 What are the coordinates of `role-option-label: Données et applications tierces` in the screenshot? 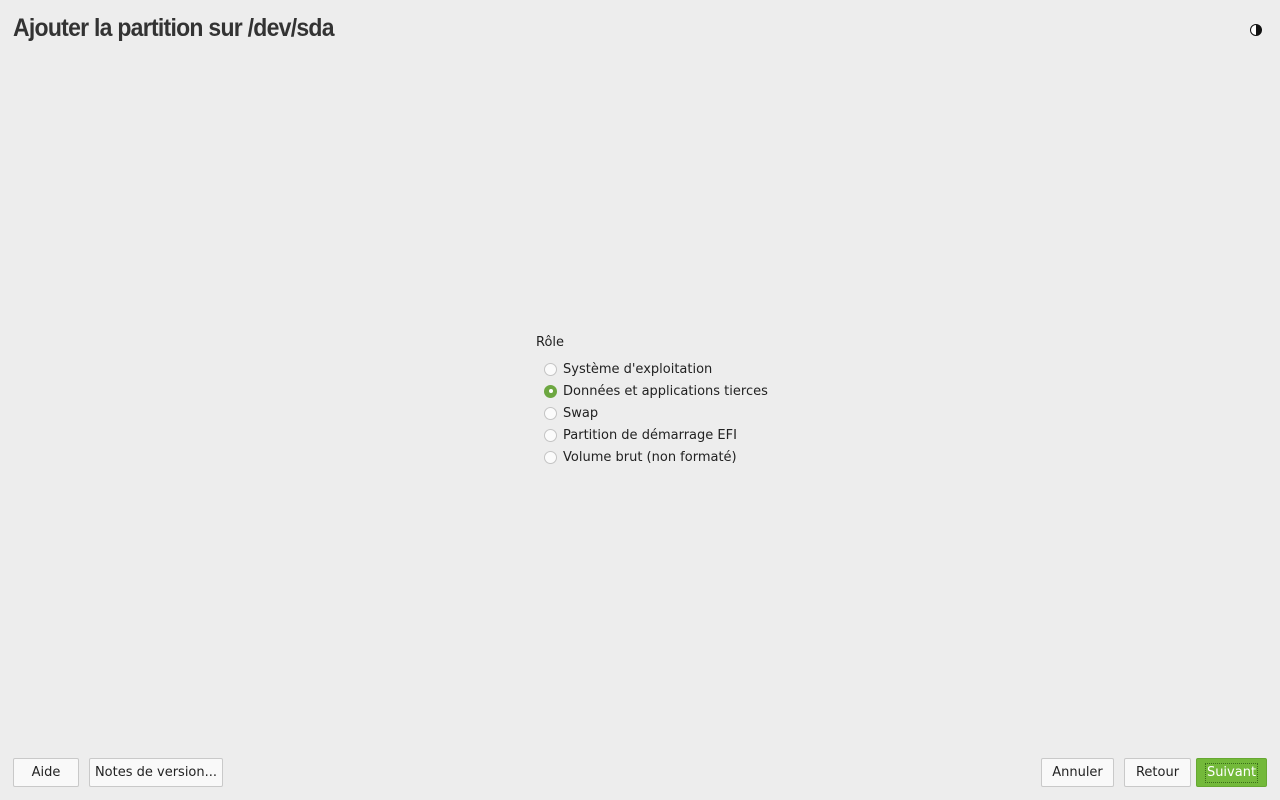 It's located at (665, 391).